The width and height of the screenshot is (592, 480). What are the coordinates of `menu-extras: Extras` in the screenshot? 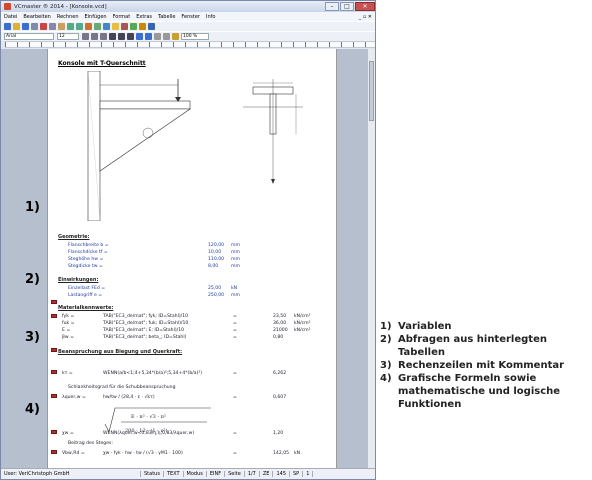 It's located at (144, 17).